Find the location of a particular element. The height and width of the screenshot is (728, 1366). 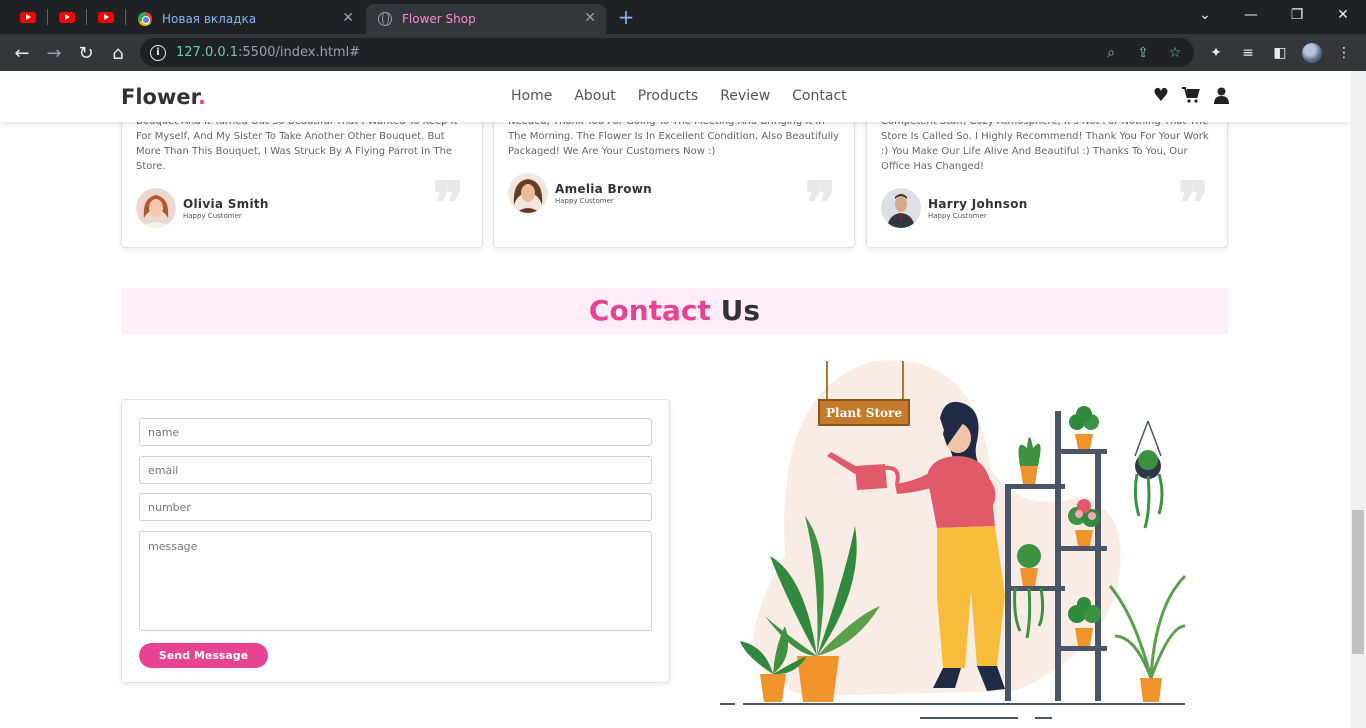

main-nav: Home About Products Review Contact is located at coordinates (679, 96).